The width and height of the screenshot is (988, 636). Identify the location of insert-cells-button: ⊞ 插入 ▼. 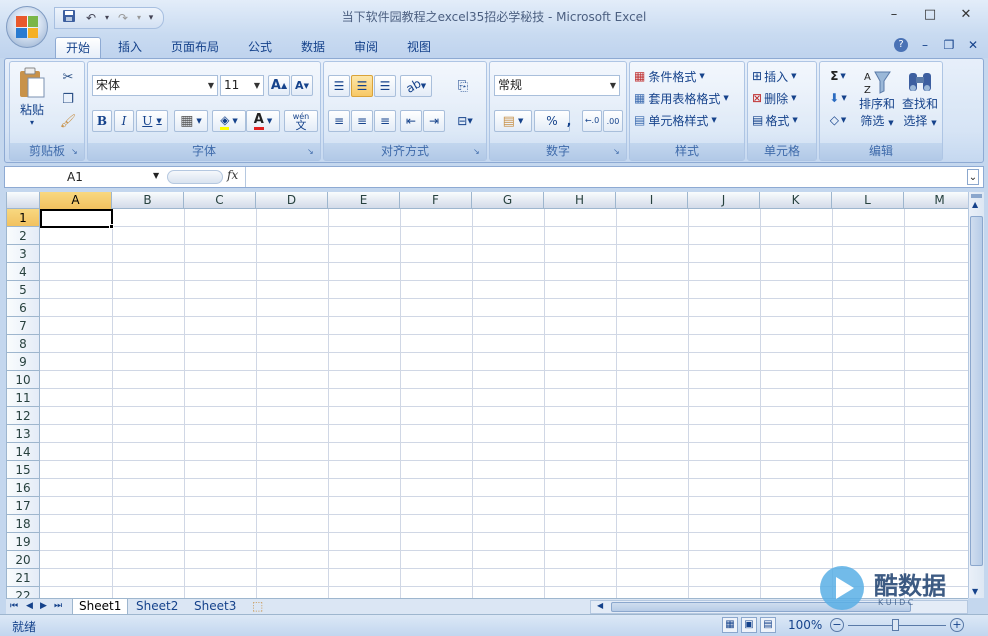
(783, 76).